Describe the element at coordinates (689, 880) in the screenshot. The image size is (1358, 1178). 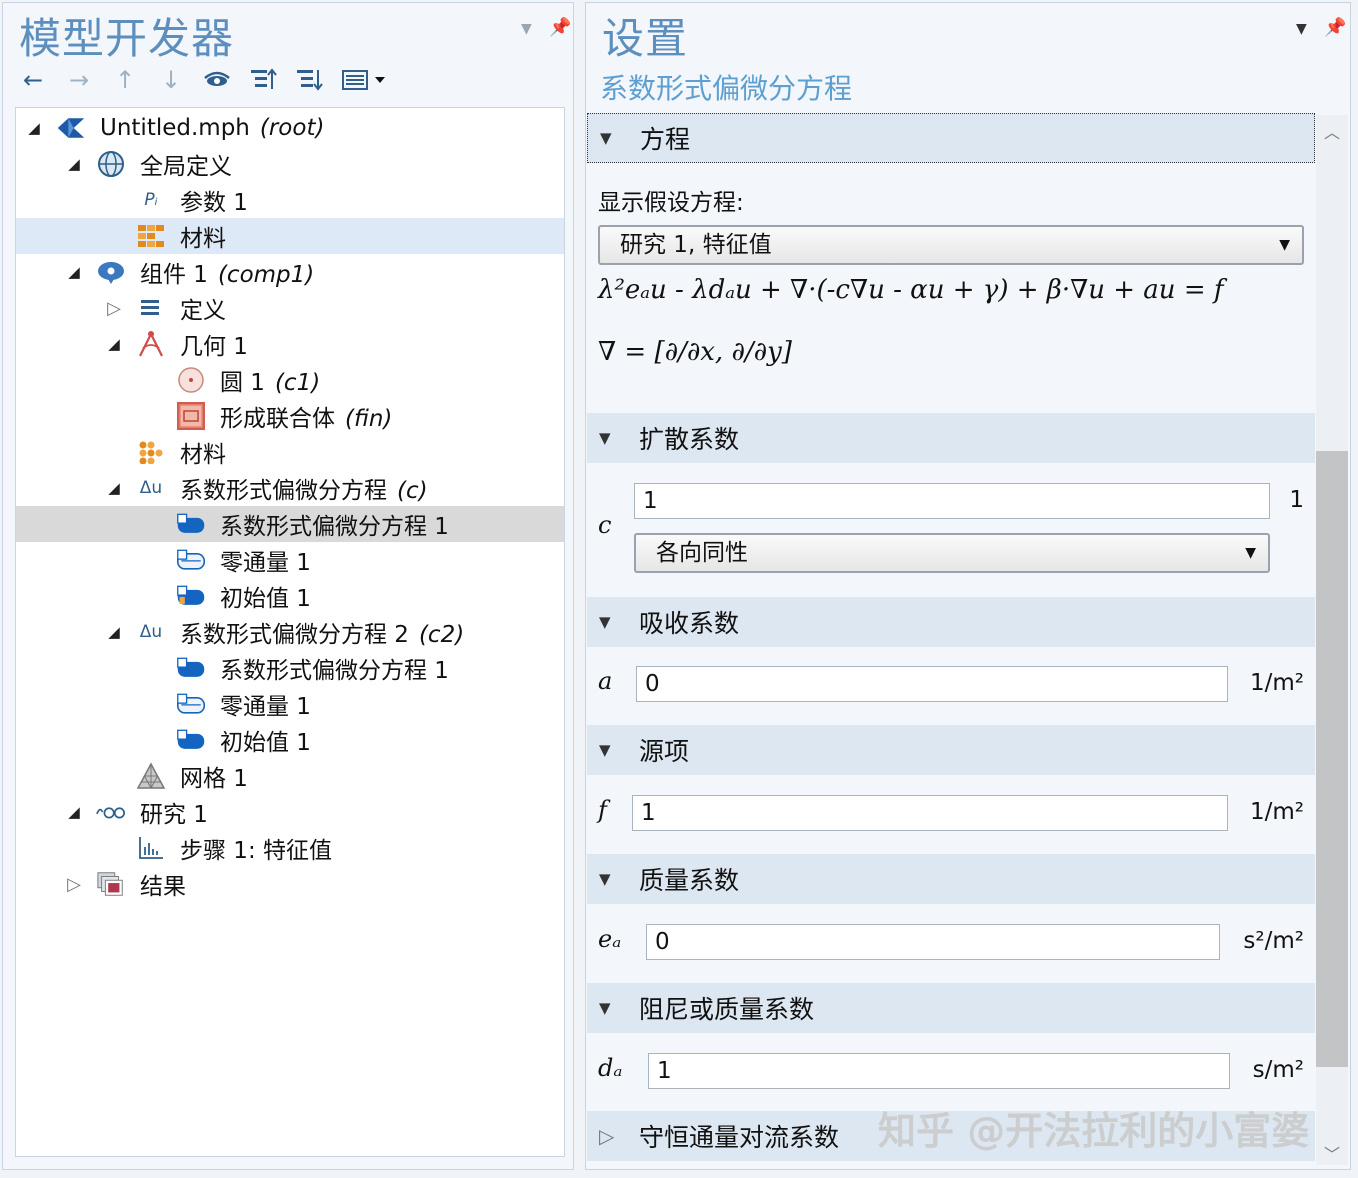
I see `section-title: 质量系数` at that location.